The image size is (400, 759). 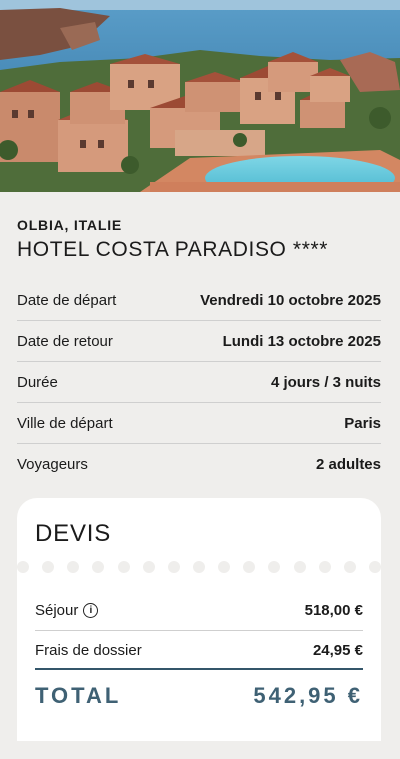 What do you see at coordinates (348, 464) in the screenshot?
I see `detail-value: 2 adultes` at bounding box center [348, 464].